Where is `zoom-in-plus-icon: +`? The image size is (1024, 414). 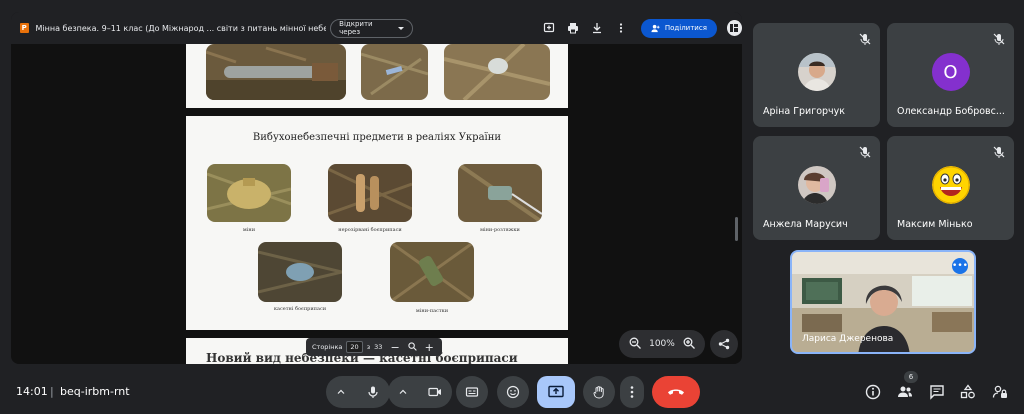
zoom-in-plus-icon: + is located at coordinates (429, 347).